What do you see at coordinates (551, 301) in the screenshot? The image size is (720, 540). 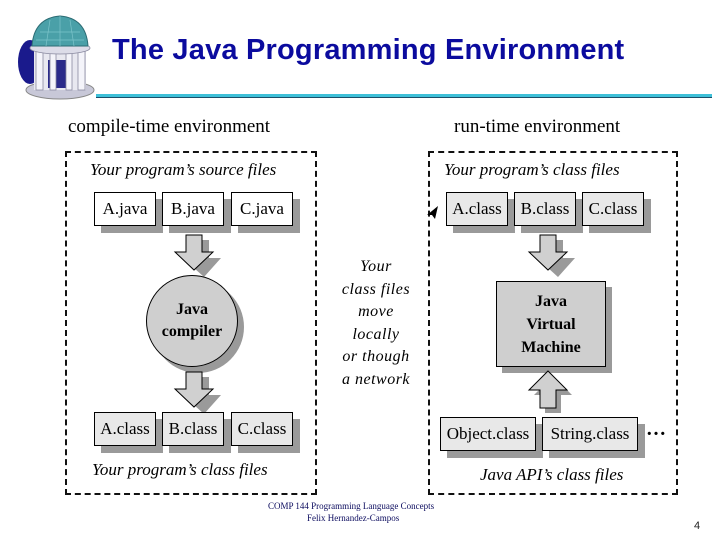 I see `jvm-line-1: Java` at bounding box center [551, 301].